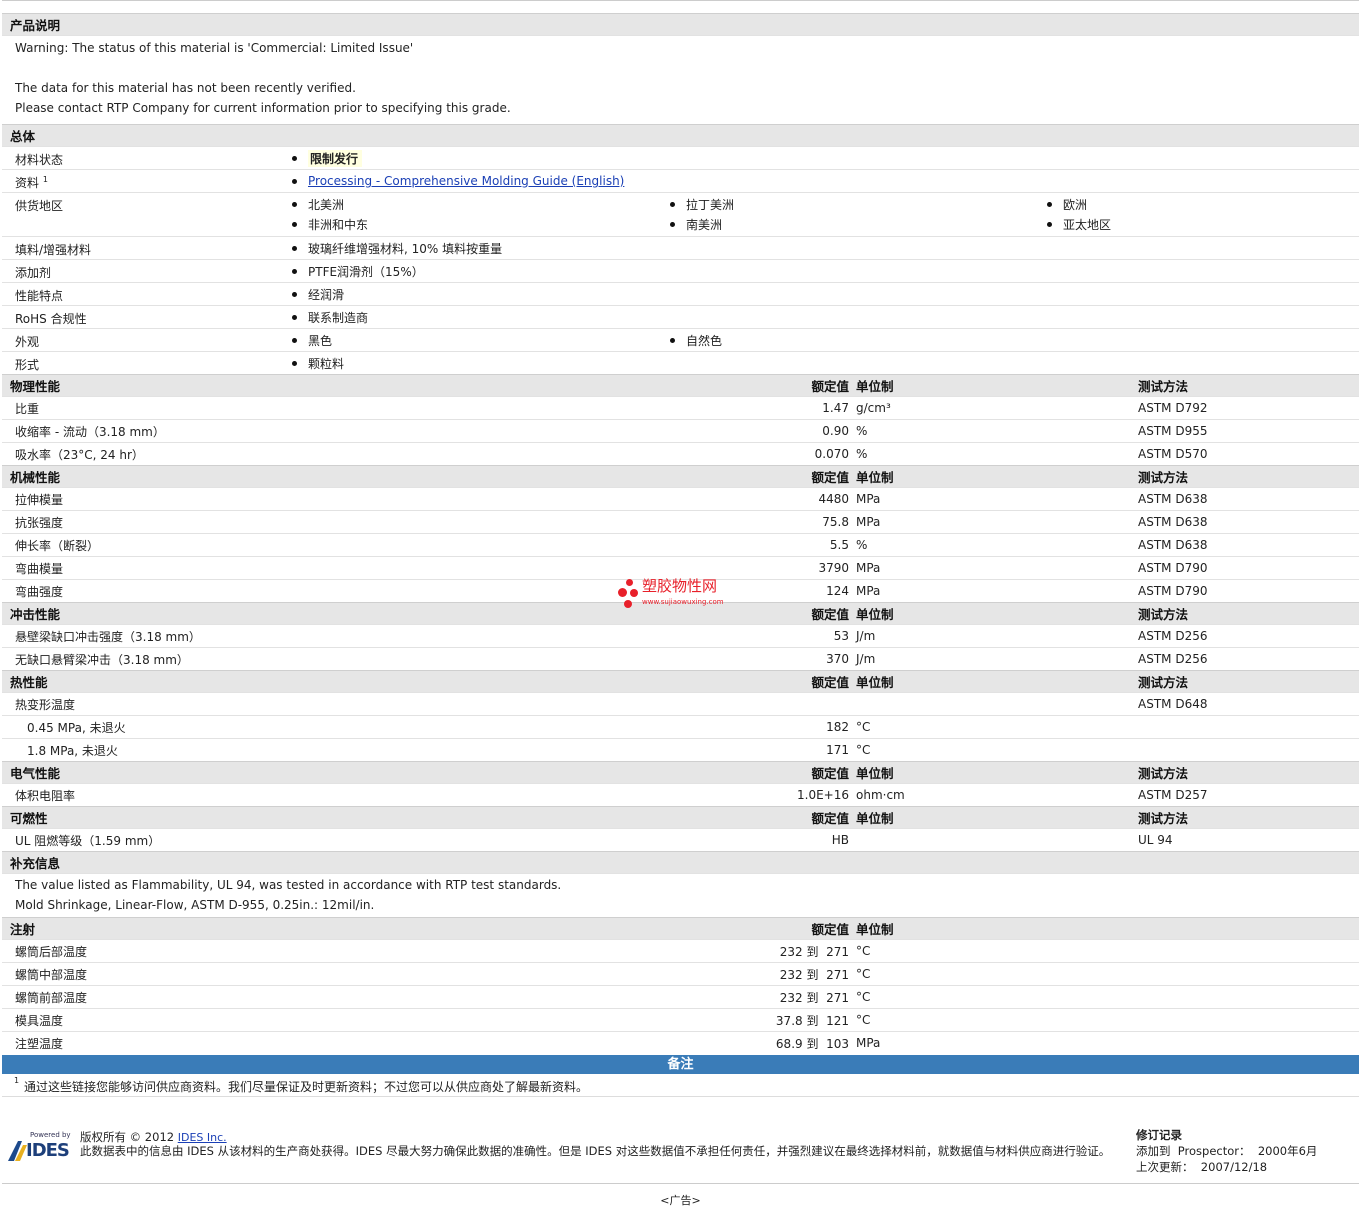 The width and height of the screenshot is (1359, 1208). I want to click on region-item: 南美洲, so click(704, 224).